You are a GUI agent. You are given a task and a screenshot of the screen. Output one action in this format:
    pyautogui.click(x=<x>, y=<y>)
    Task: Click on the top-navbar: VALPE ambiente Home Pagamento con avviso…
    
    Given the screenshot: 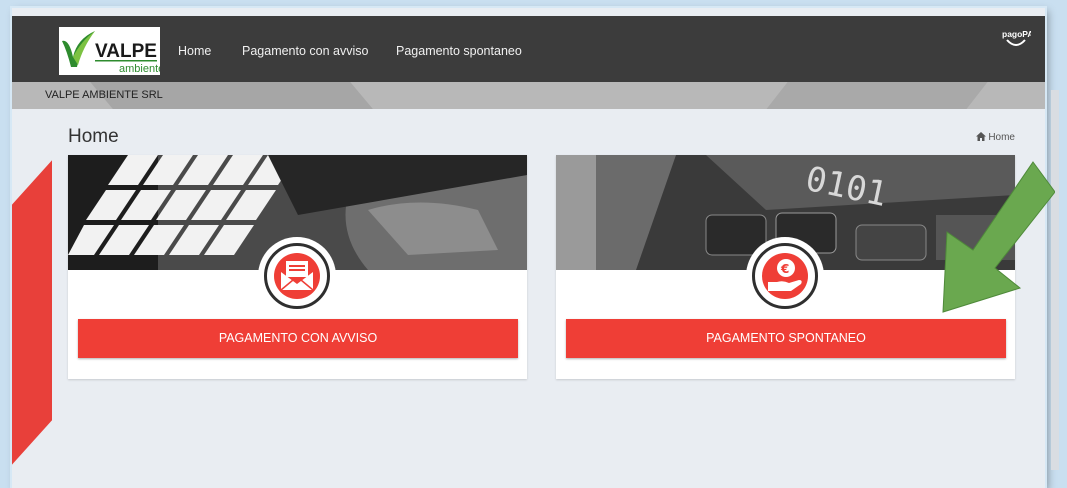 What is the action you would take?
    pyautogui.click(x=528, y=49)
    